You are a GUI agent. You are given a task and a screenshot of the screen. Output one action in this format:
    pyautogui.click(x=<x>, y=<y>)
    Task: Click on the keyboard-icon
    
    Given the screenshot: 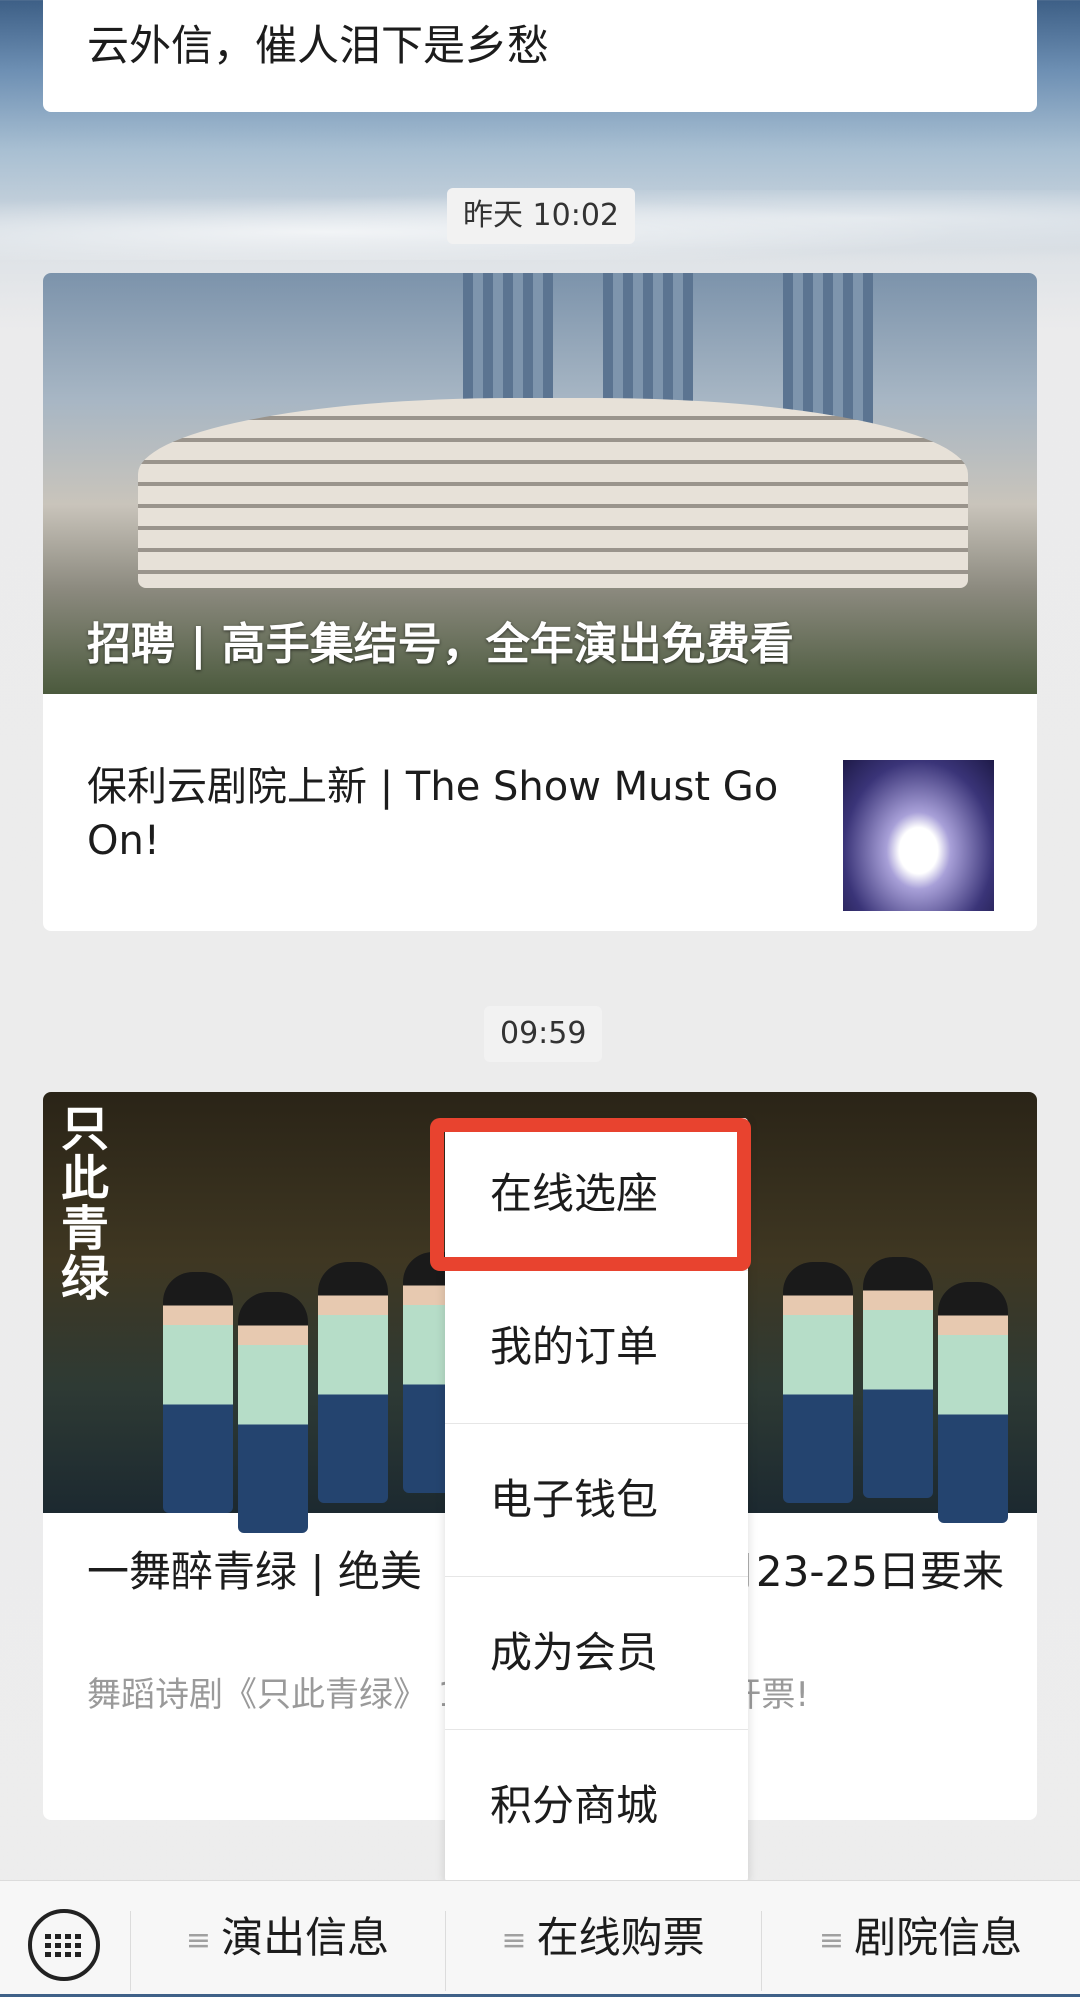 What is the action you would take?
    pyautogui.click(x=64, y=1945)
    